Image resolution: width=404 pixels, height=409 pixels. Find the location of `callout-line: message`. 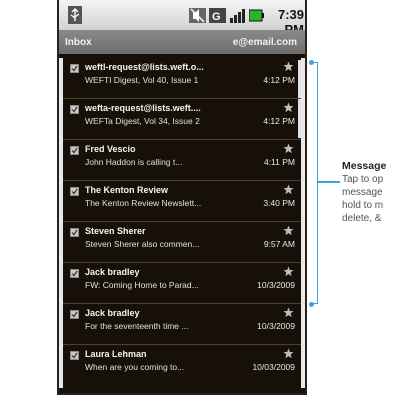

callout-line: message is located at coordinates (362, 192).